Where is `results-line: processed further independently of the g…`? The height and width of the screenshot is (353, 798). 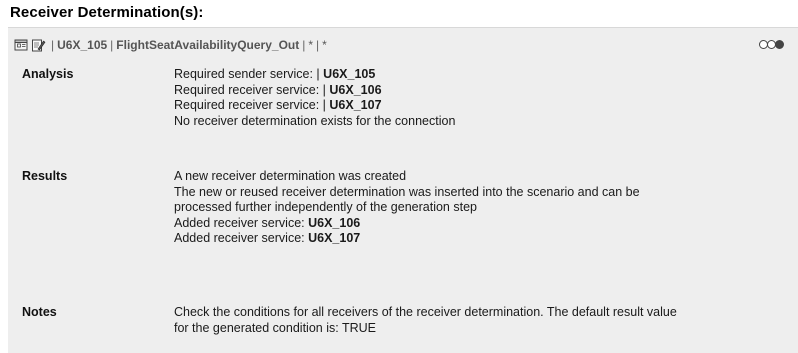 results-line: processed further independently of the g… is located at coordinates (484, 208).